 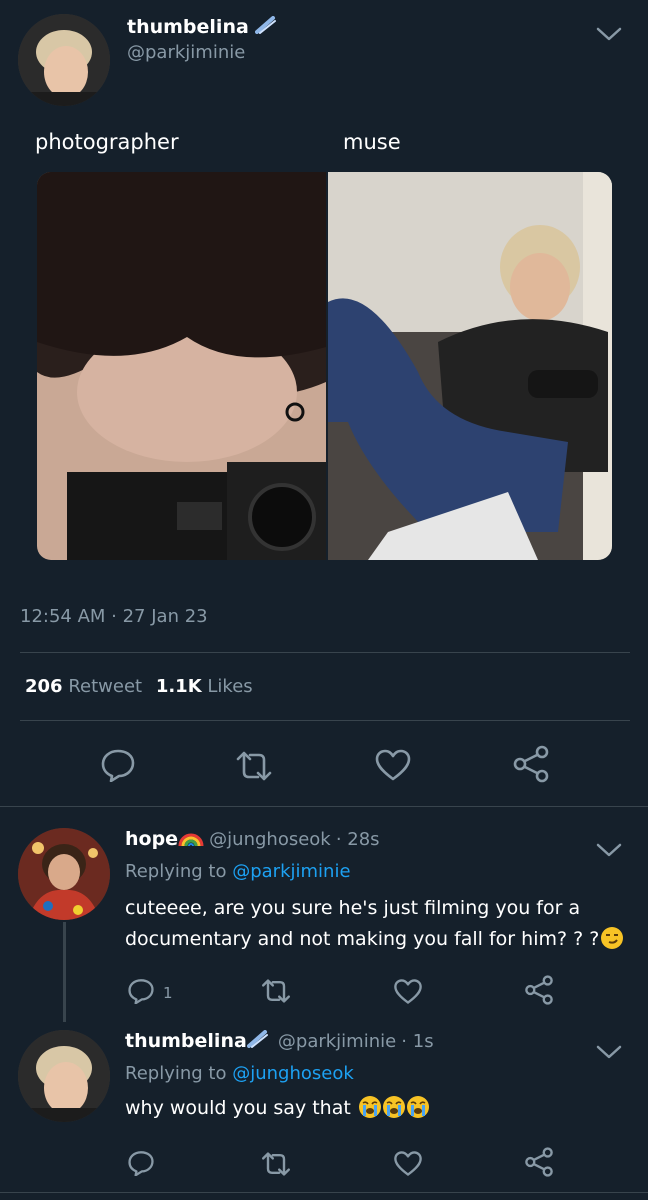 I want to click on engagement-stats: 206 Retweet 1.1K Likes, so click(x=139, y=686).